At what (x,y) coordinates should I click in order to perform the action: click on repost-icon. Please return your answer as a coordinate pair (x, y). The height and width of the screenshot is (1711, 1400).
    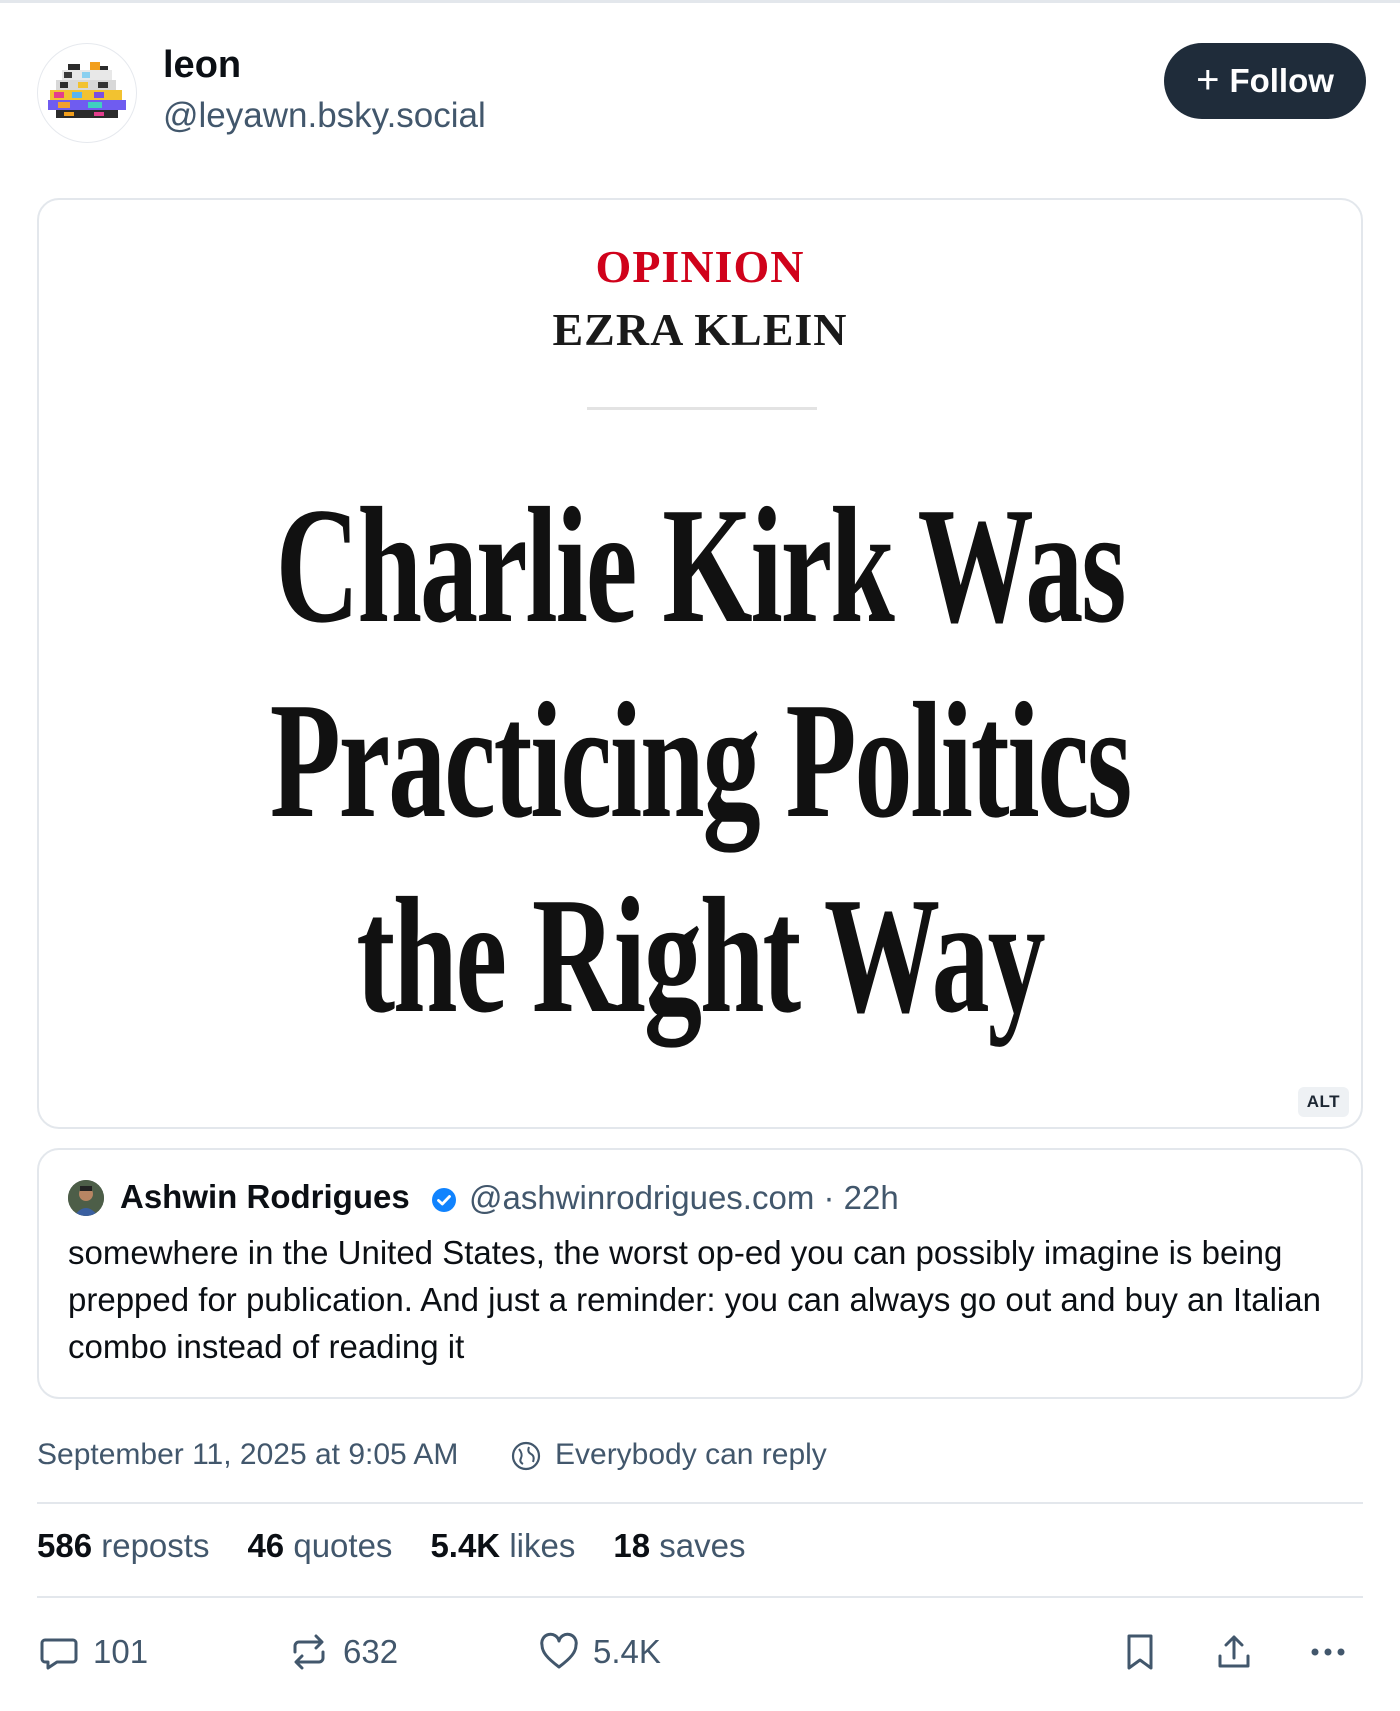
    Looking at the image, I should click on (309, 1652).